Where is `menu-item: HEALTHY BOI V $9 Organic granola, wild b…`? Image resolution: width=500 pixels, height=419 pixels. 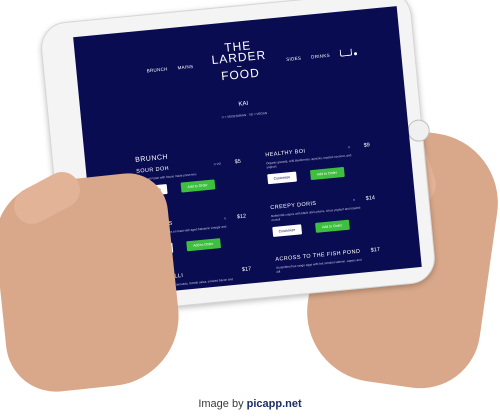 menu-item: HEALTHY BOI V $9 Organic granola, wild b… is located at coordinates (319, 163).